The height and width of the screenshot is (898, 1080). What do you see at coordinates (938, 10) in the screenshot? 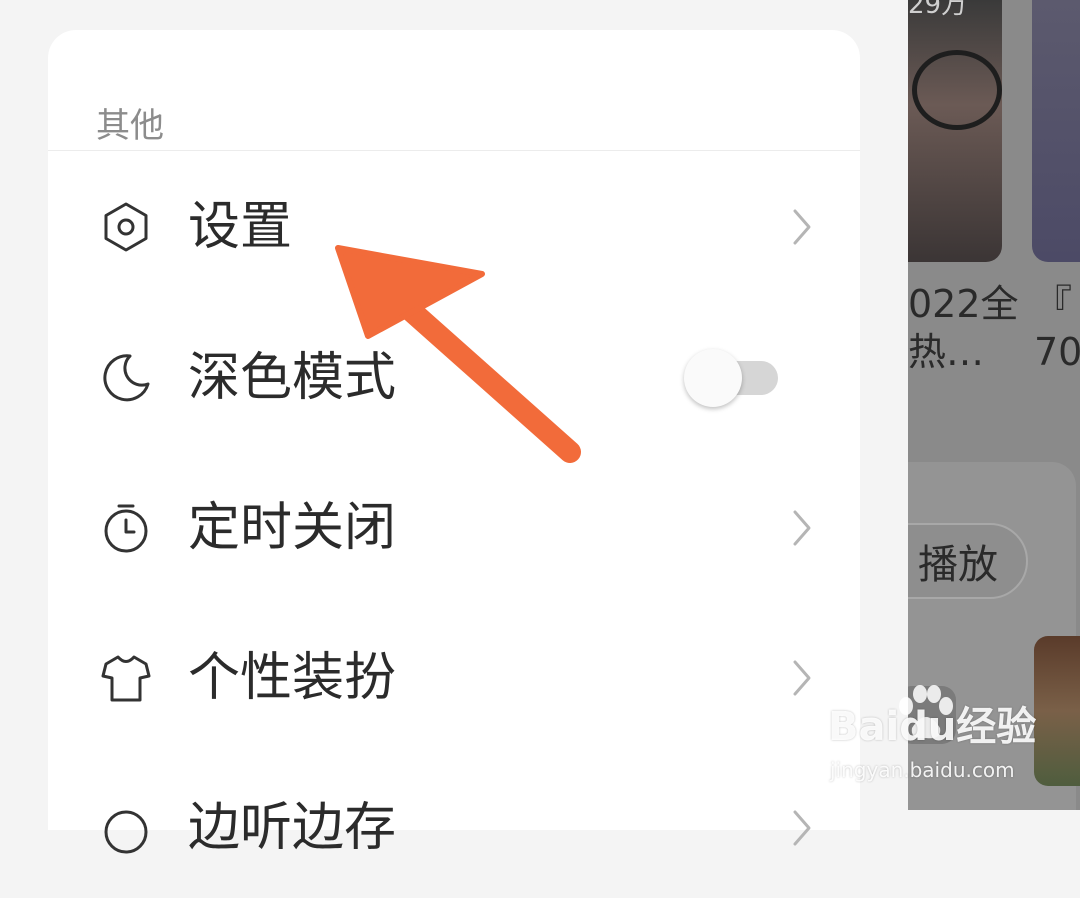
I see `view-count: 29万` at bounding box center [938, 10].